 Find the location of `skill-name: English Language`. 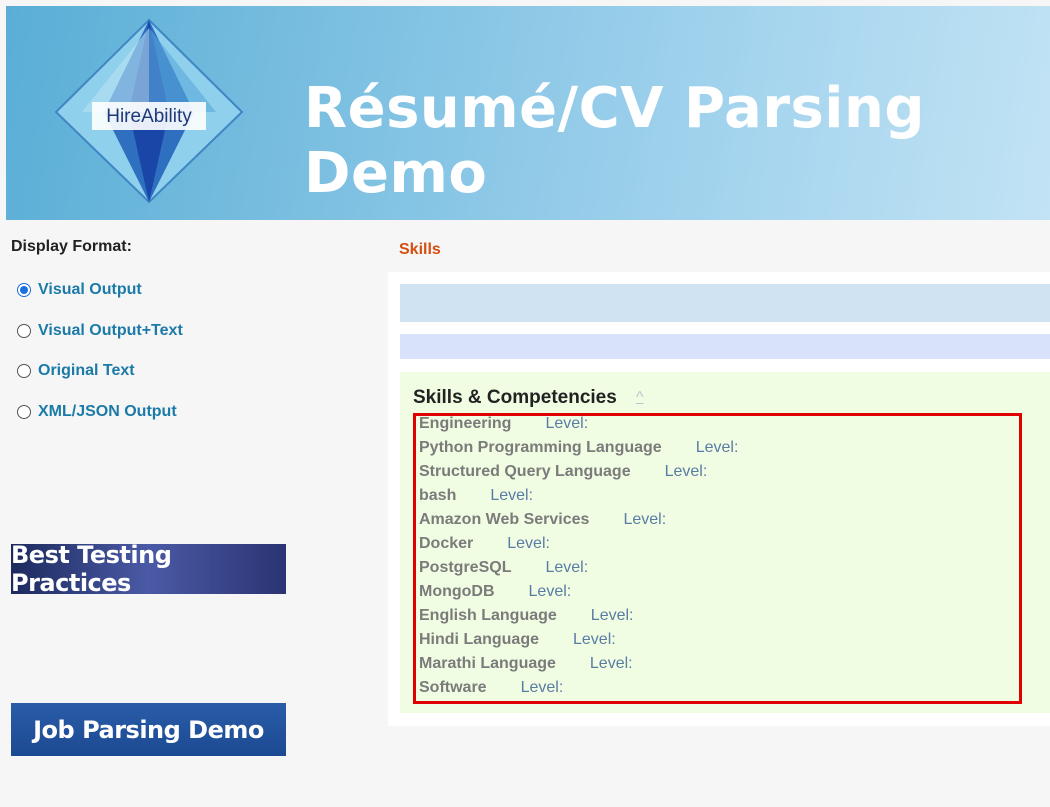

skill-name: English Language is located at coordinates (488, 615).